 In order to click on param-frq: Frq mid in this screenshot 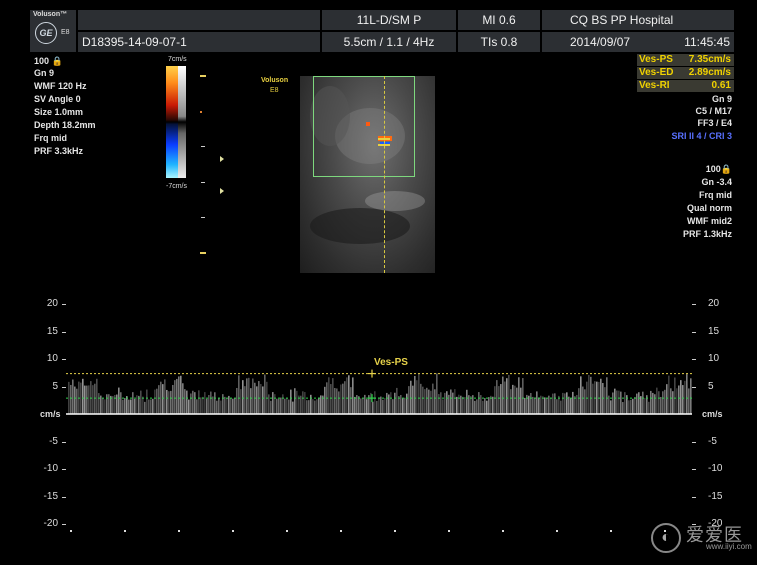, I will do `click(50, 138)`.